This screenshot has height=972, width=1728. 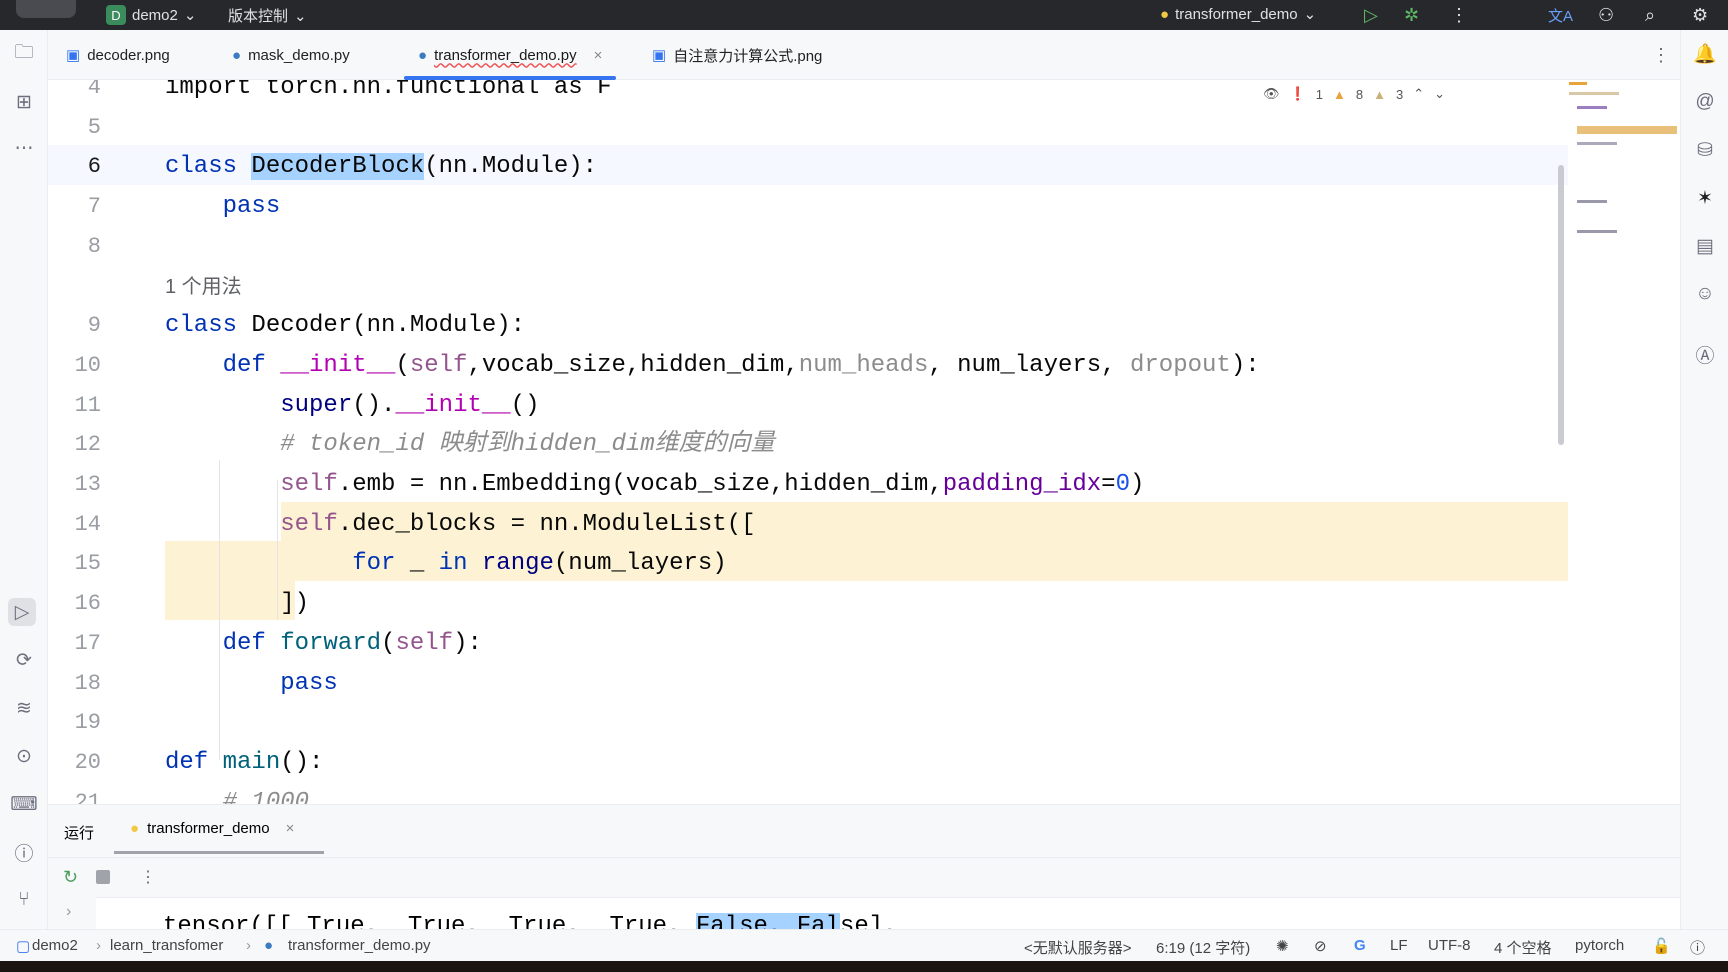 What do you see at coordinates (24, 102) in the screenshot?
I see `structure-icon: ⊞` at bounding box center [24, 102].